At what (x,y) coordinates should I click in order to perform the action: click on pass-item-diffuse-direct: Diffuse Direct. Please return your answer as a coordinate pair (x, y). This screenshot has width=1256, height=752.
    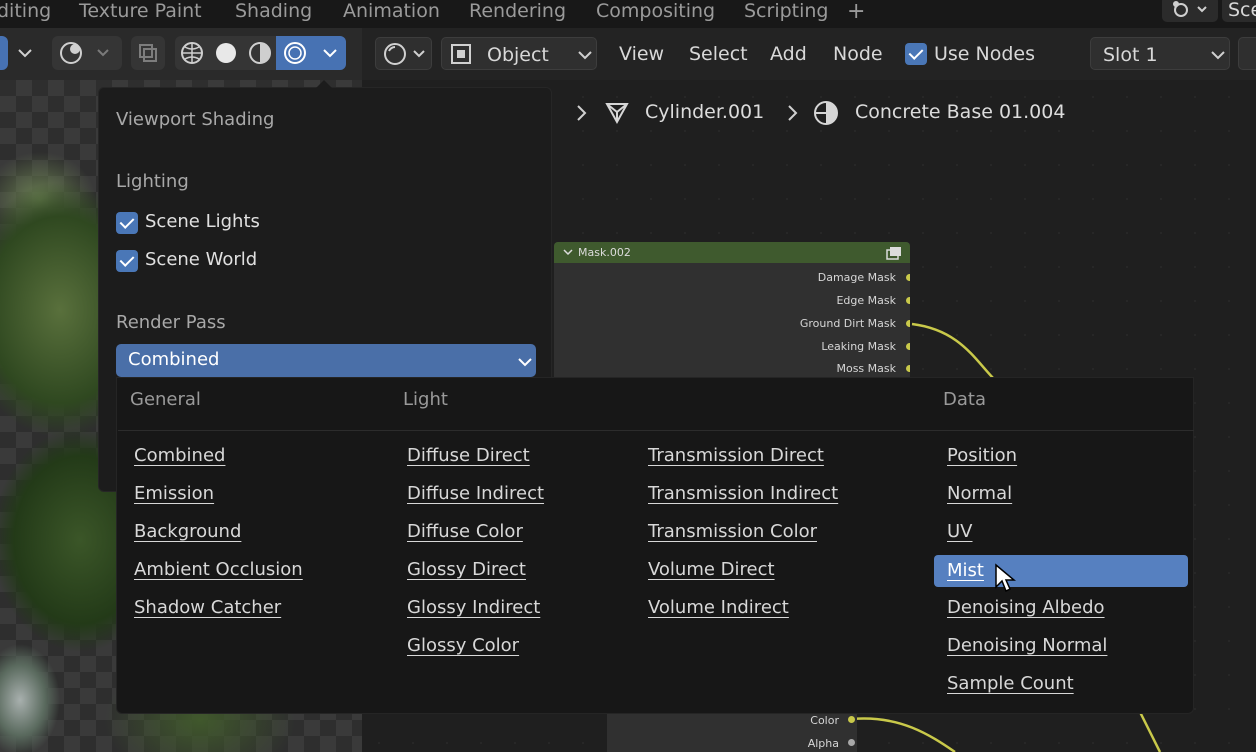
    Looking at the image, I should click on (518, 456).